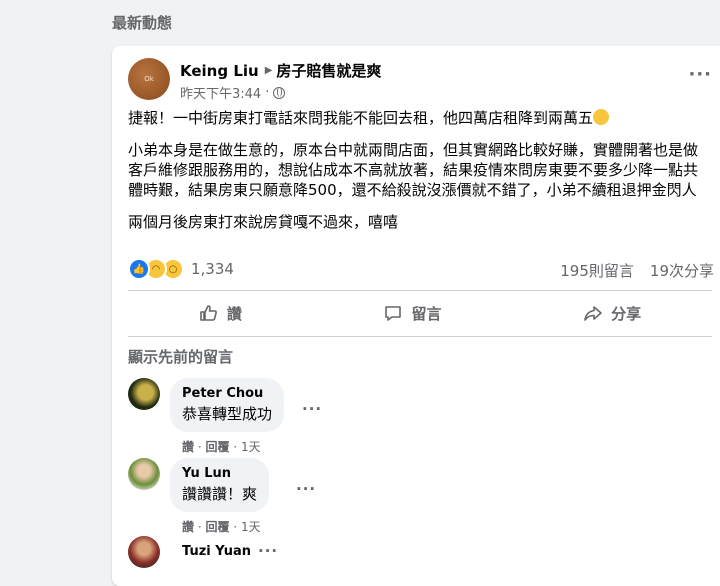  I want to click on like-button: 讚, so click(220, 313).